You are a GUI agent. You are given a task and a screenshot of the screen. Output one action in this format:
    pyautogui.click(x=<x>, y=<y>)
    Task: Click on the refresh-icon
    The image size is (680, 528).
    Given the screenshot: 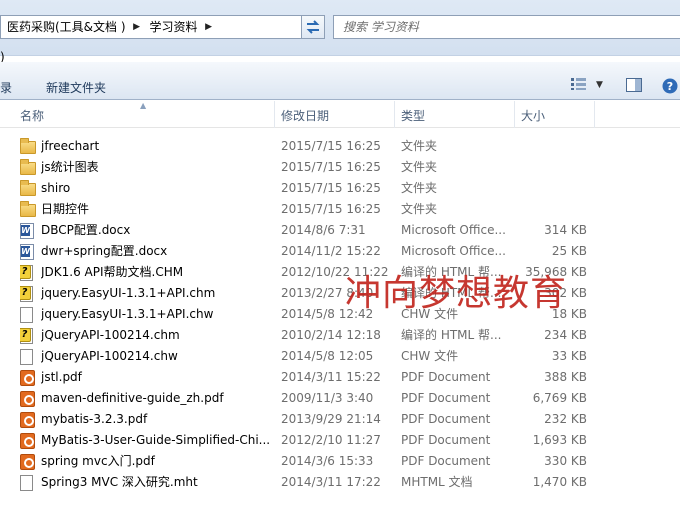 What is the action you would take?
    pyautogui.click(x=313, y=27)
    